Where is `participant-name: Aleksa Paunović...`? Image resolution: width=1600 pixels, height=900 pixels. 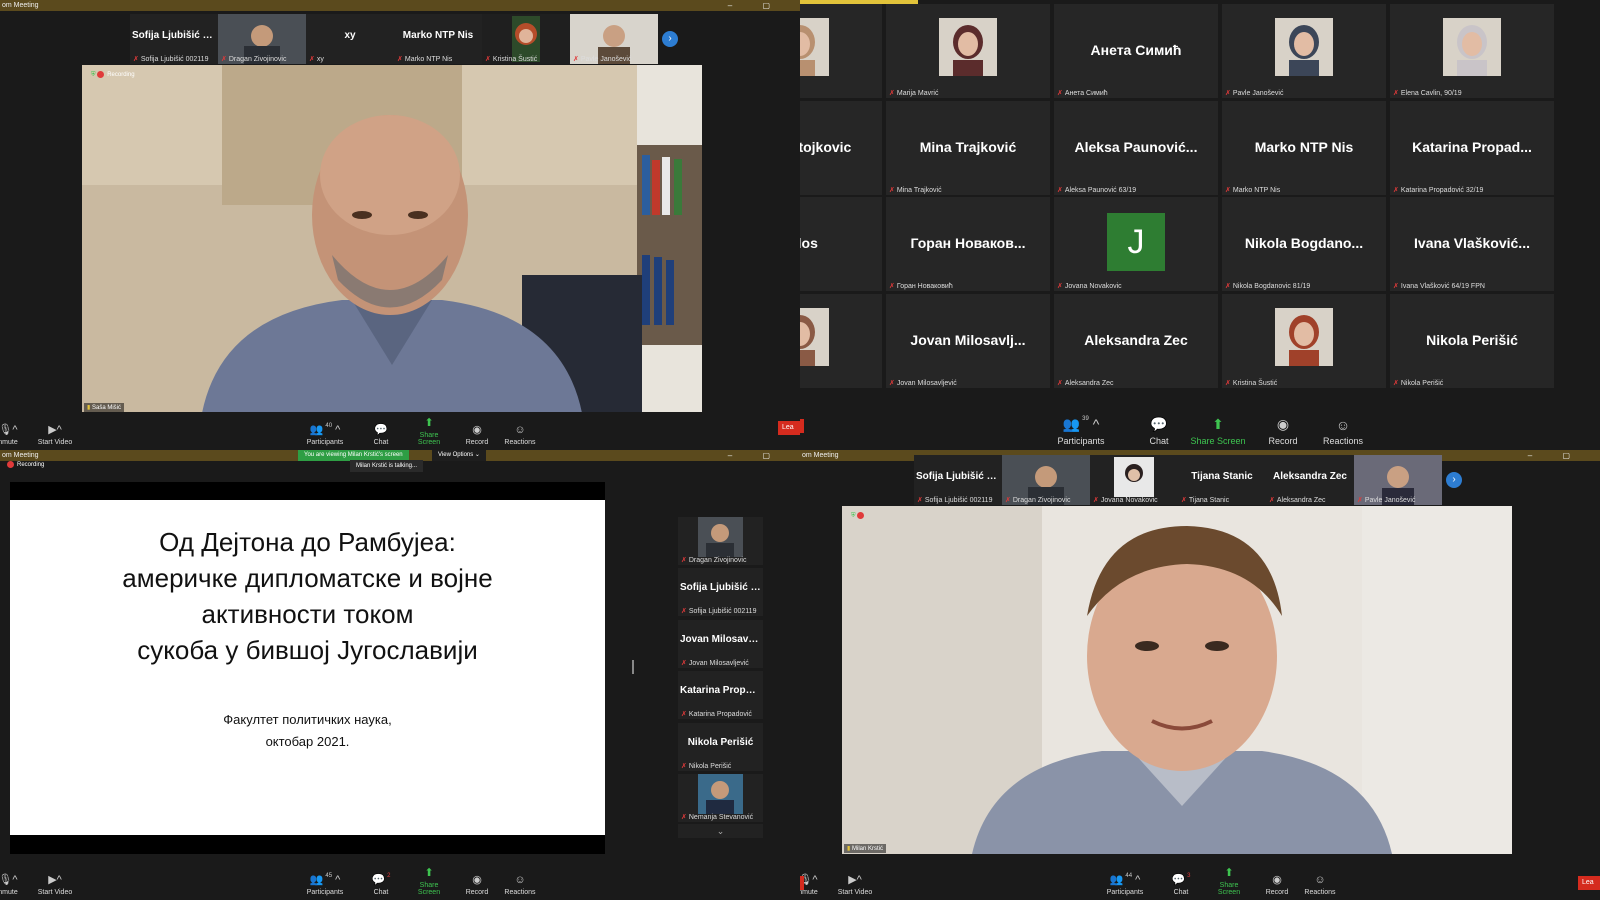 participant-name: Aleksa Paunović... is located at coordinates (1136, 146).